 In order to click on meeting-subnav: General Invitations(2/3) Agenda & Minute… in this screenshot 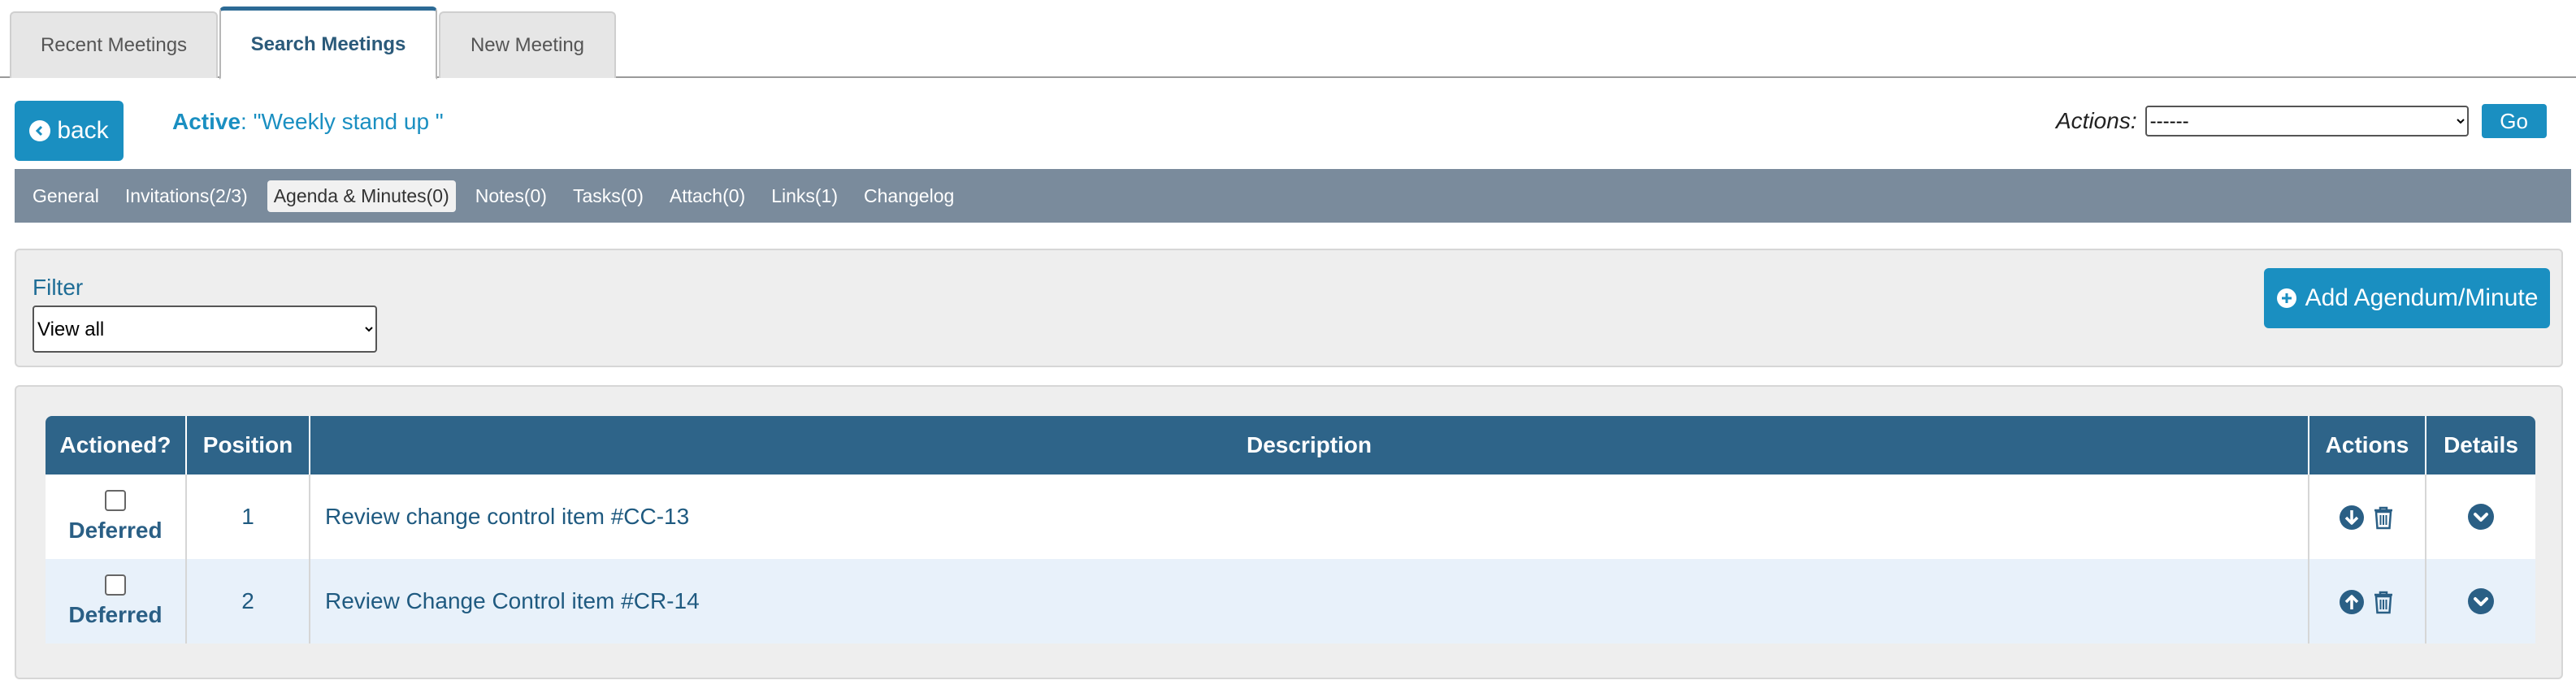, I will do `click(1293, 196)`.